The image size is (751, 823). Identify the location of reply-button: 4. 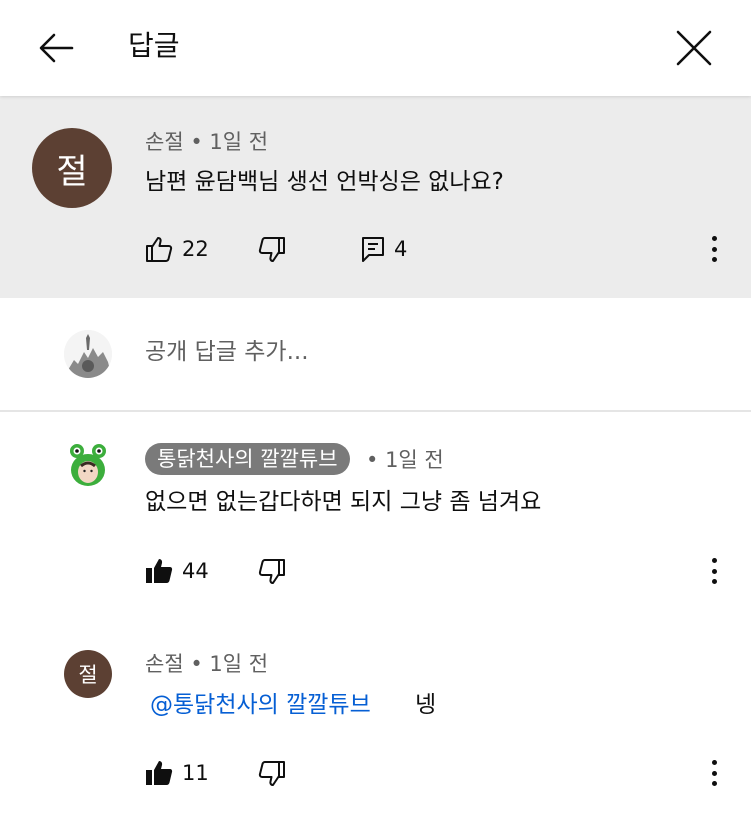
(383, 249).